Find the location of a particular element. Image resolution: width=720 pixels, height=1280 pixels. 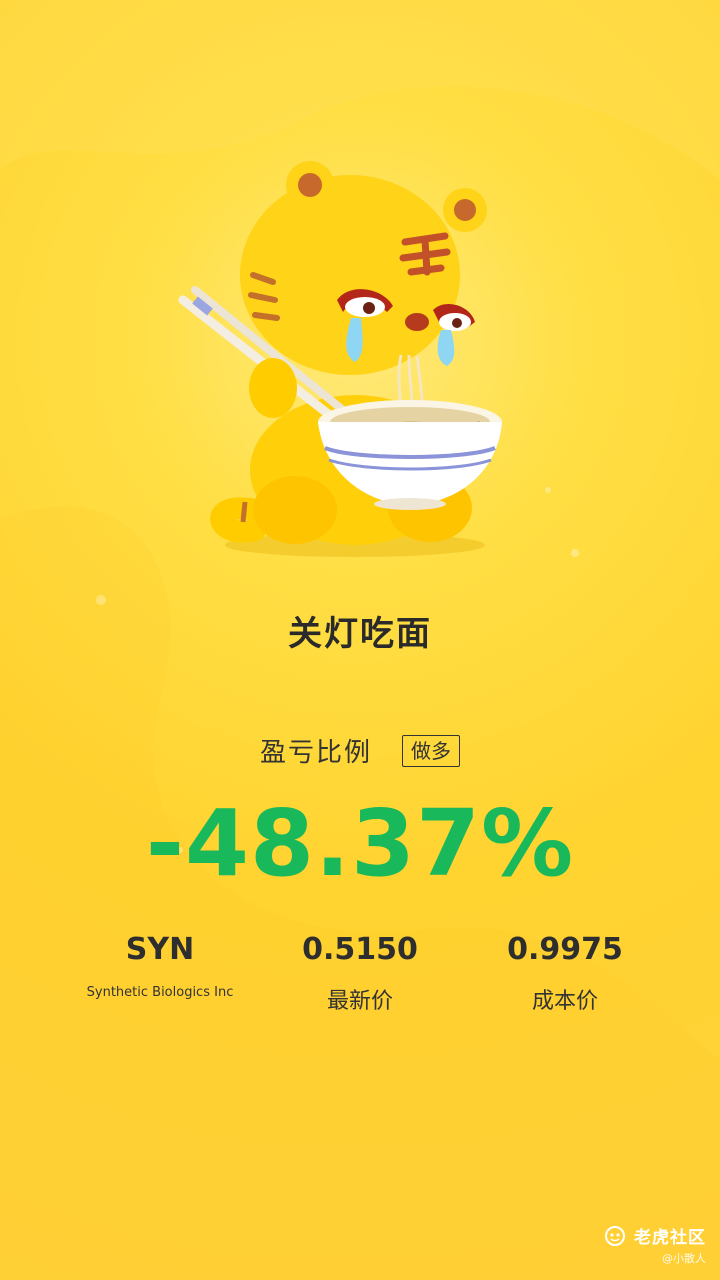

profit-loss-percent: -48.37% is located at coordinates (360, 843).